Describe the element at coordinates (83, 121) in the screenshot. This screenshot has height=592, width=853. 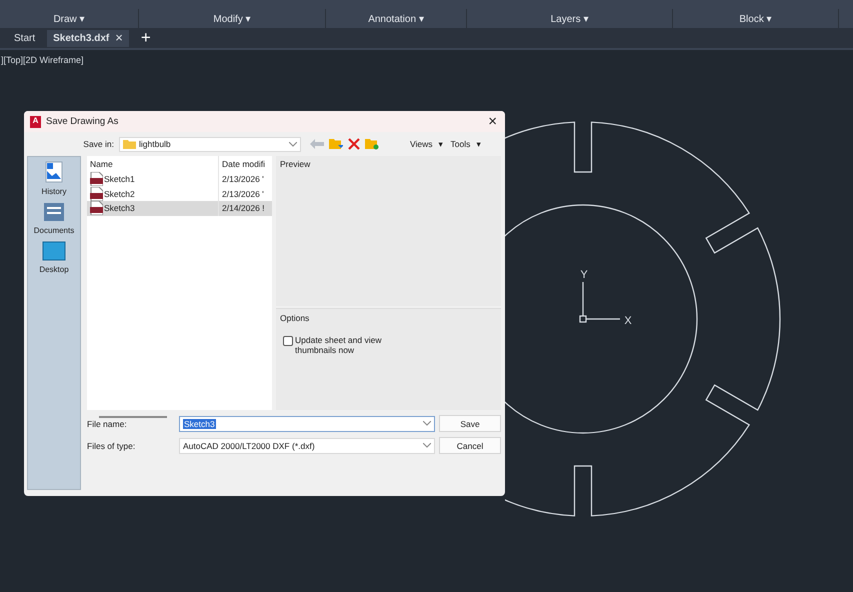
I see `dialog-title: Save Drawing As` at that location.